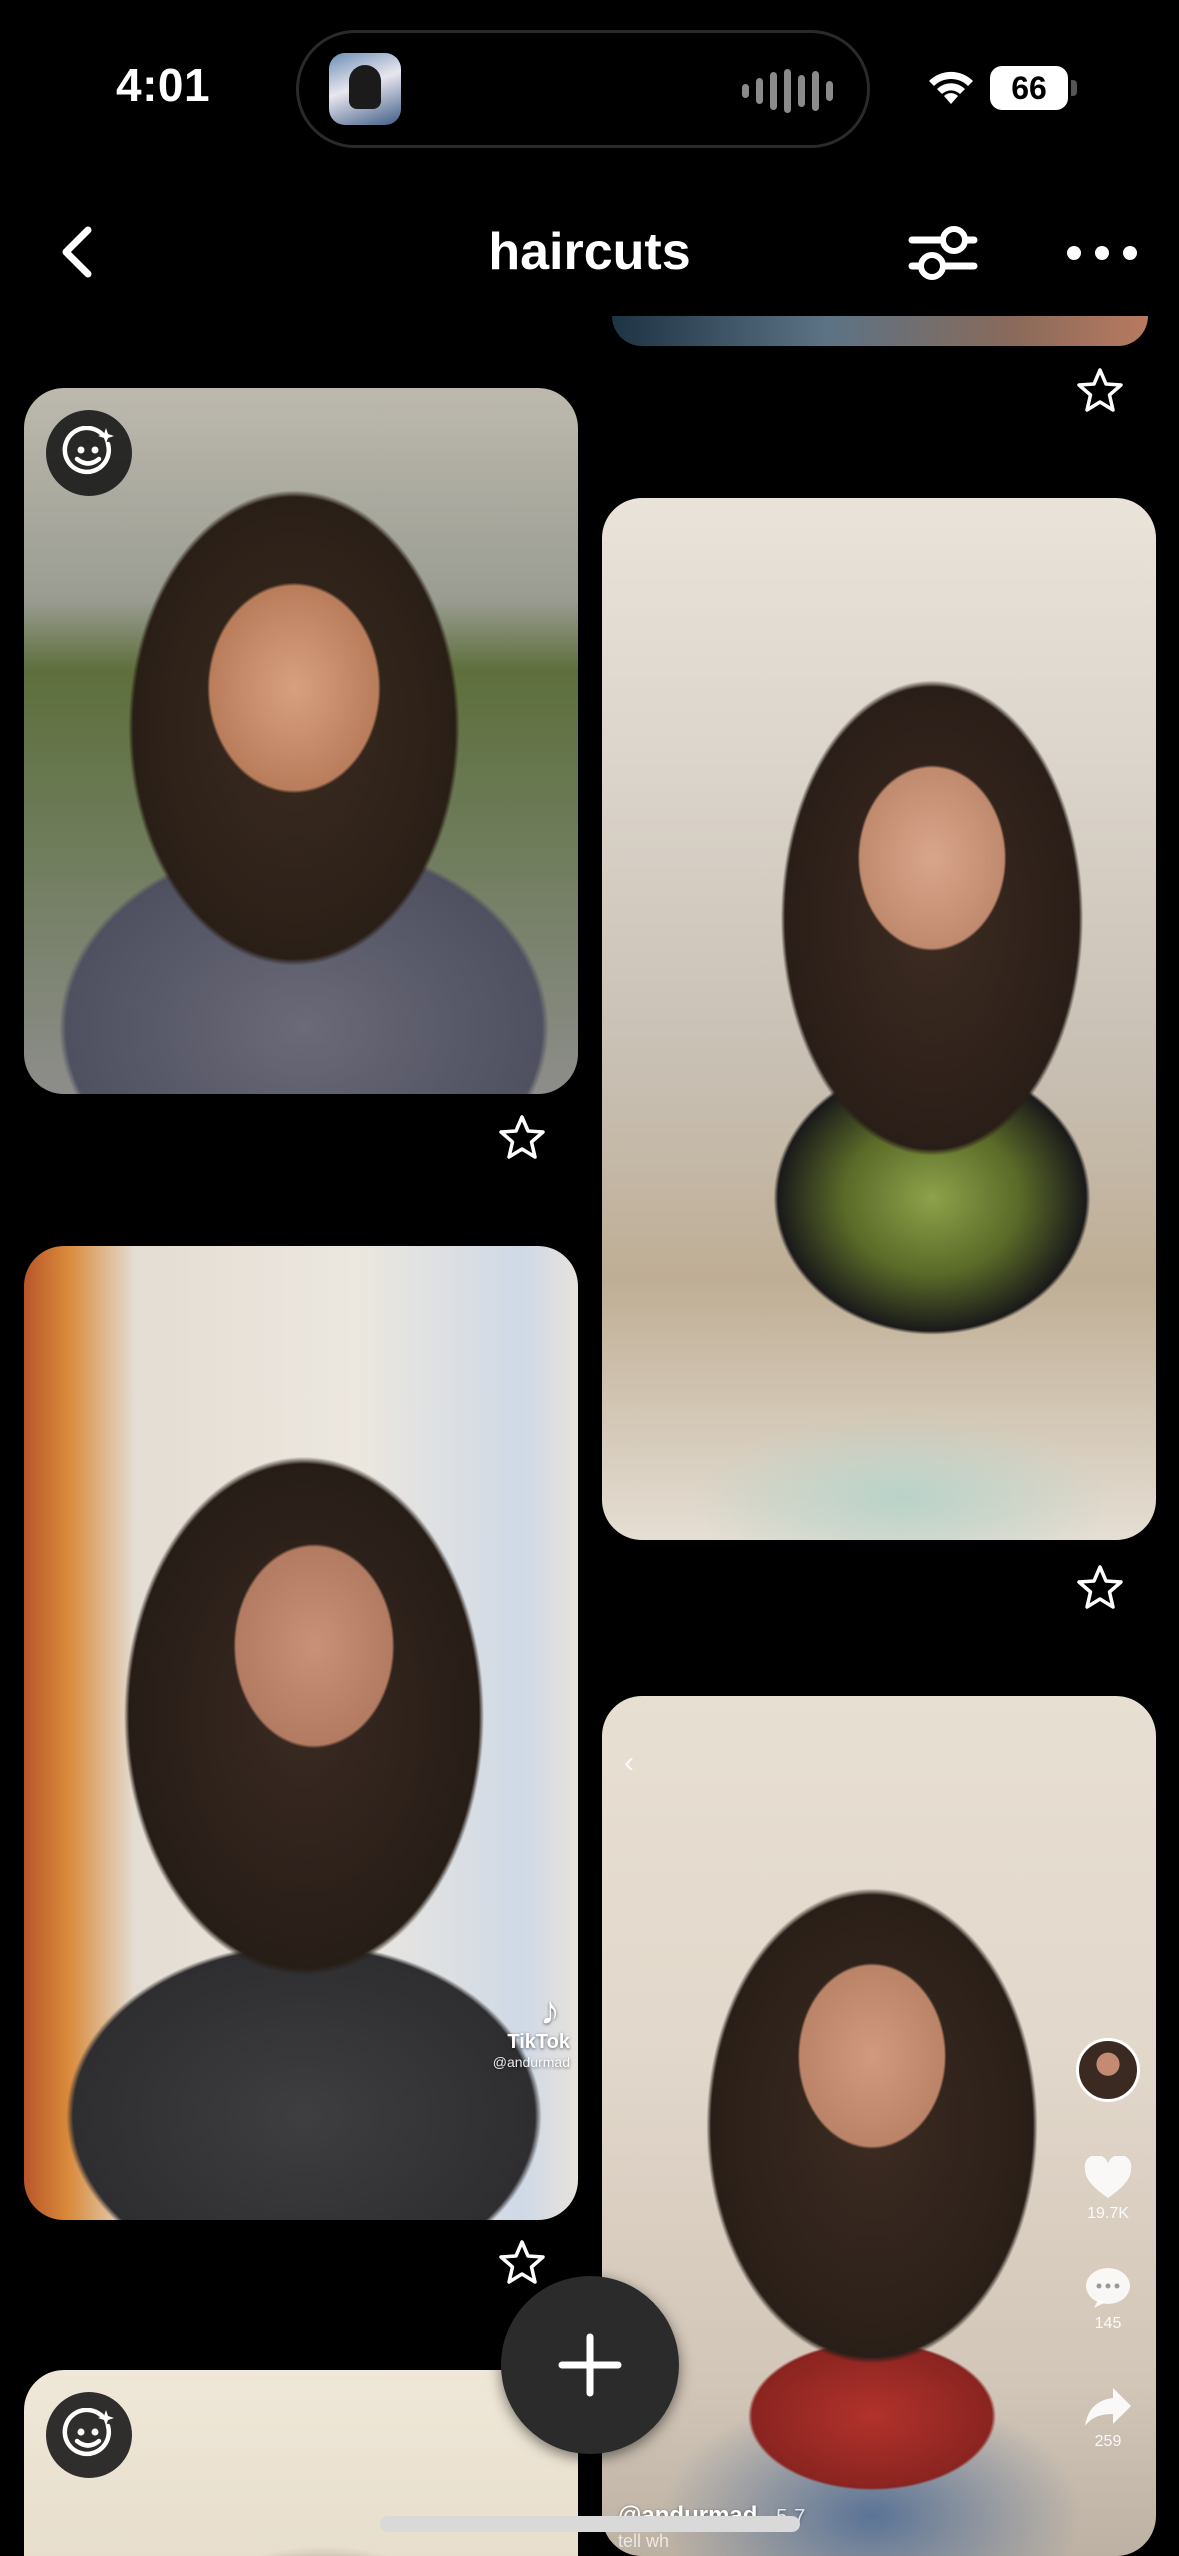  What do you see at coordinates (880, 331) in the screenshot?
I see `pin-image-partial` at bounding box center [880, 331].